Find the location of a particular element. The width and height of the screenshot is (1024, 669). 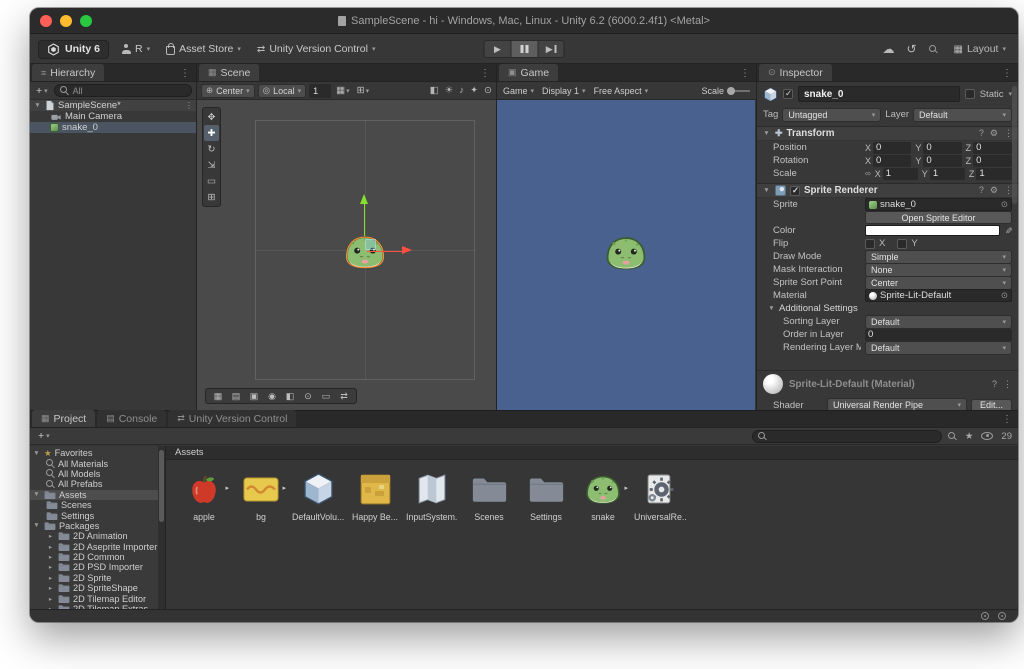

grid-opacity-icon: ▣ is located at coordinates (254, 396).